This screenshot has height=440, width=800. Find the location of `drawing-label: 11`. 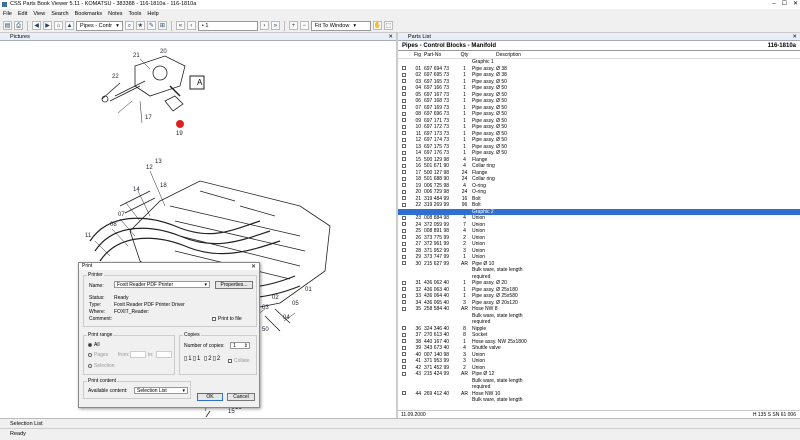

drawing-label: 11 is located at coordinates (88, 236).